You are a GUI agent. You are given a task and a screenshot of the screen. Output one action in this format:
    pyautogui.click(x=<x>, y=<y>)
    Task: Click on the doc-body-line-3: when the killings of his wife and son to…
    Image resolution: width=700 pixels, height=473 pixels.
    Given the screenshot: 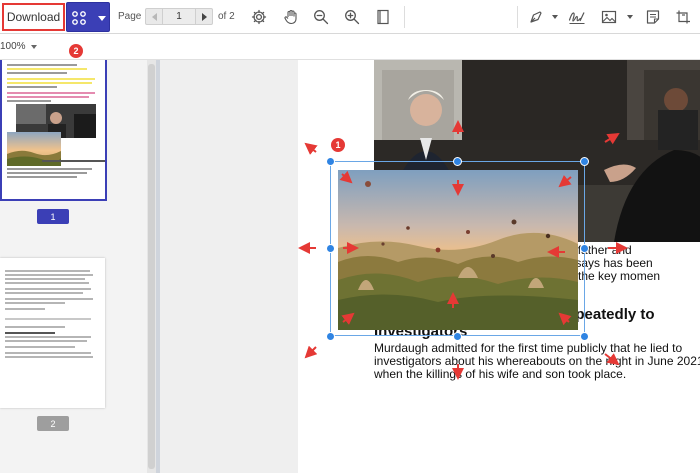 What is the action you would take?
    pyautogui.click(x=500, y=374)
    